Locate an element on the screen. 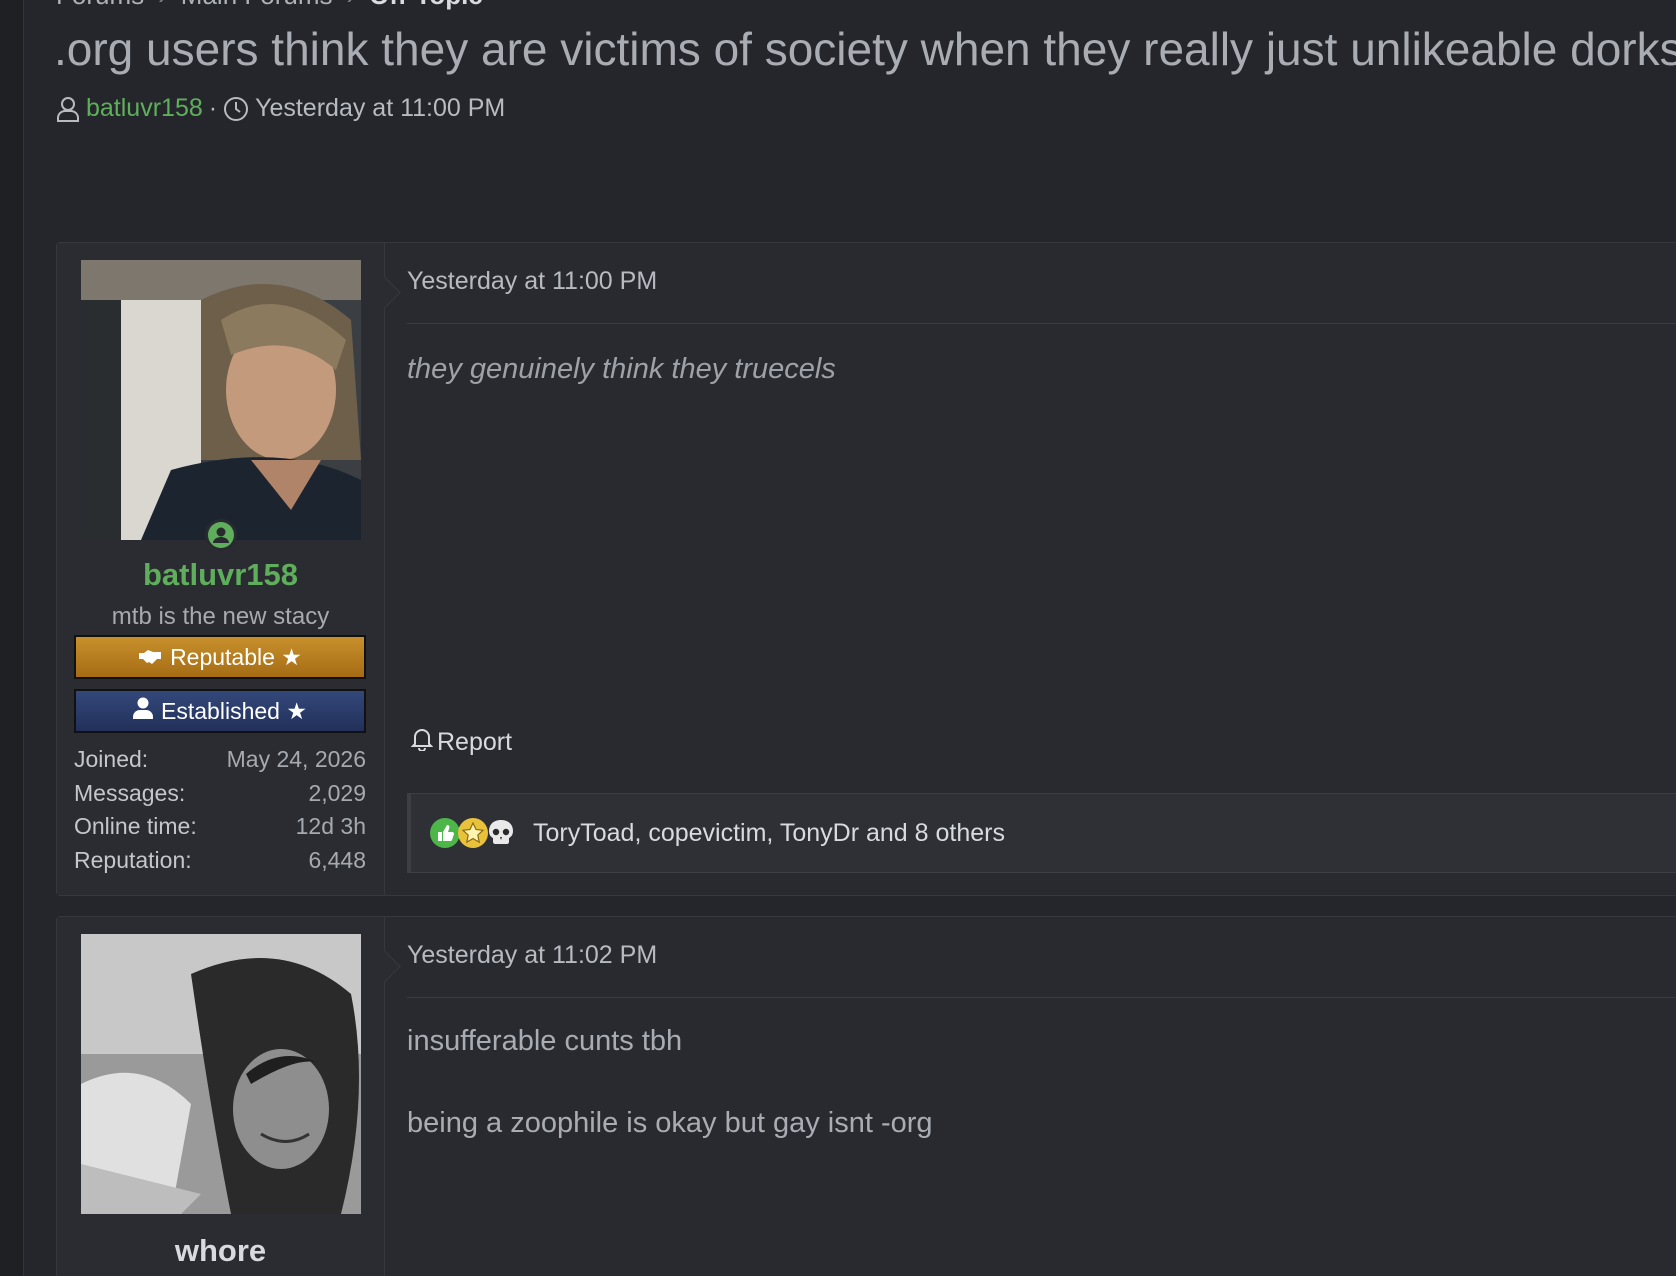 The height and width of the screenshot is (1276, 1676). skull-icon is located at coordinates (501, 833).